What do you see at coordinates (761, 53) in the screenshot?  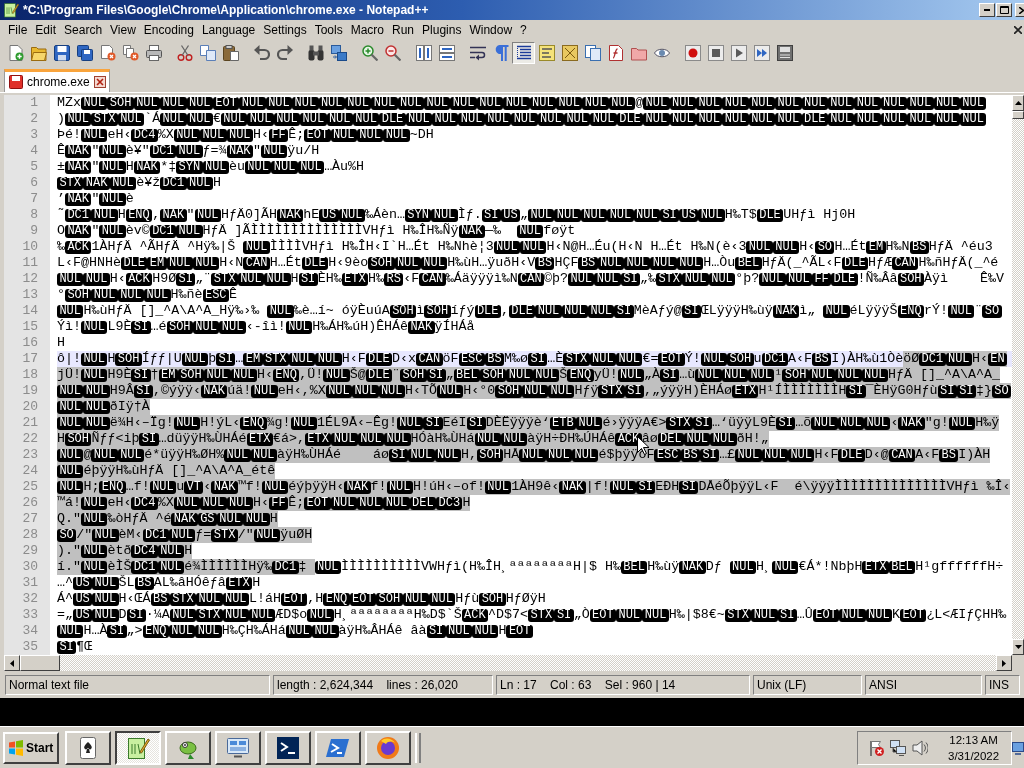 I see `fast-forward-icon` at bounding box center [761, 53].